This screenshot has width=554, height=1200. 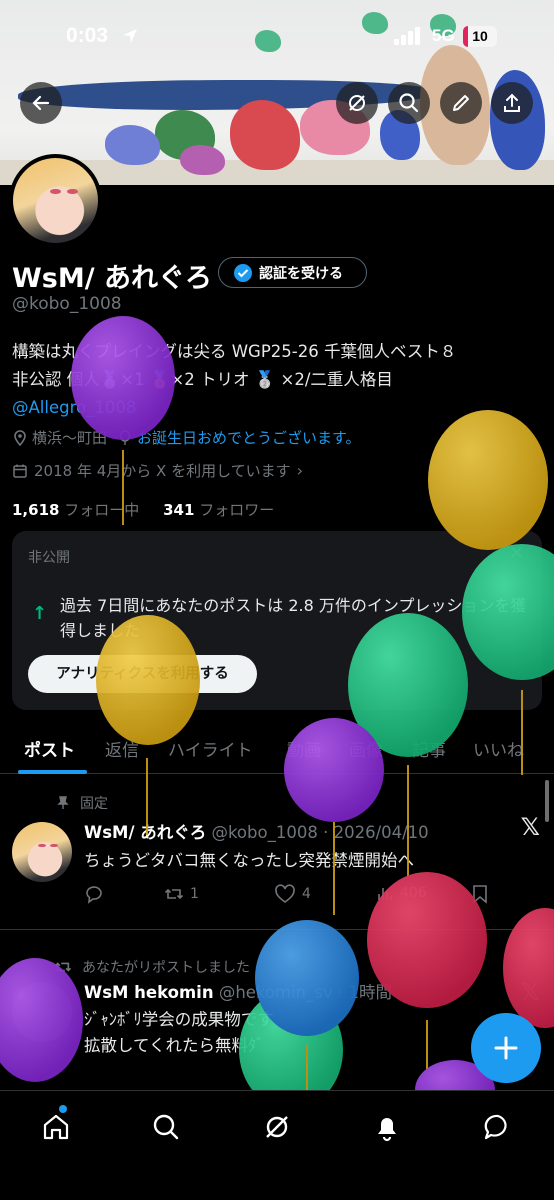 I want to click on bookmark-icon, so click(x=480, y=894).